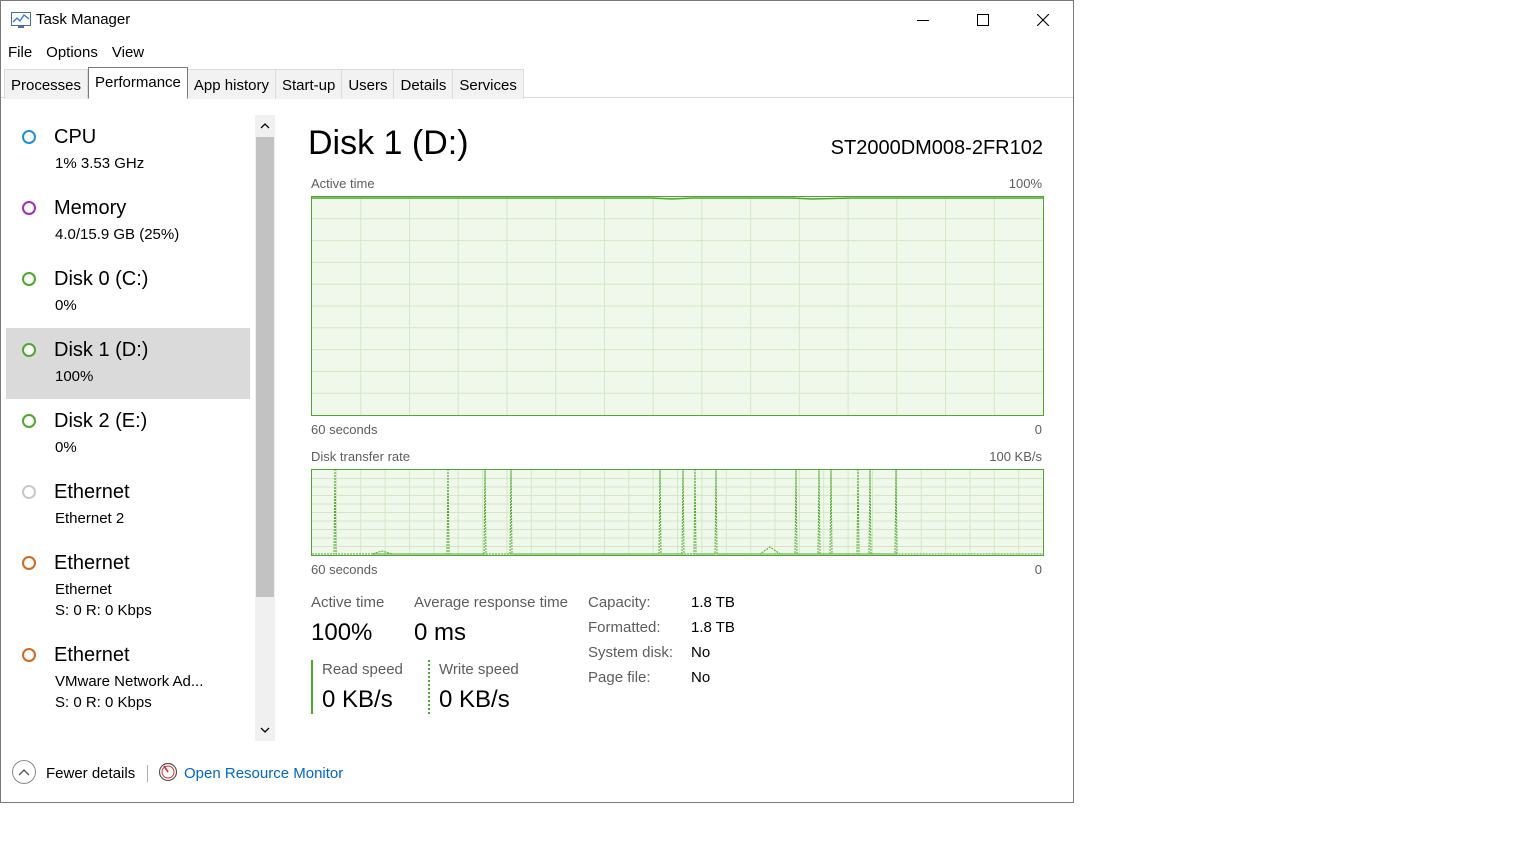 The image size is (1536, 864). Describe the element at coordinates (344, 429) in the screenshot. I see `graph1-time-label: 60 seconds` at that location.